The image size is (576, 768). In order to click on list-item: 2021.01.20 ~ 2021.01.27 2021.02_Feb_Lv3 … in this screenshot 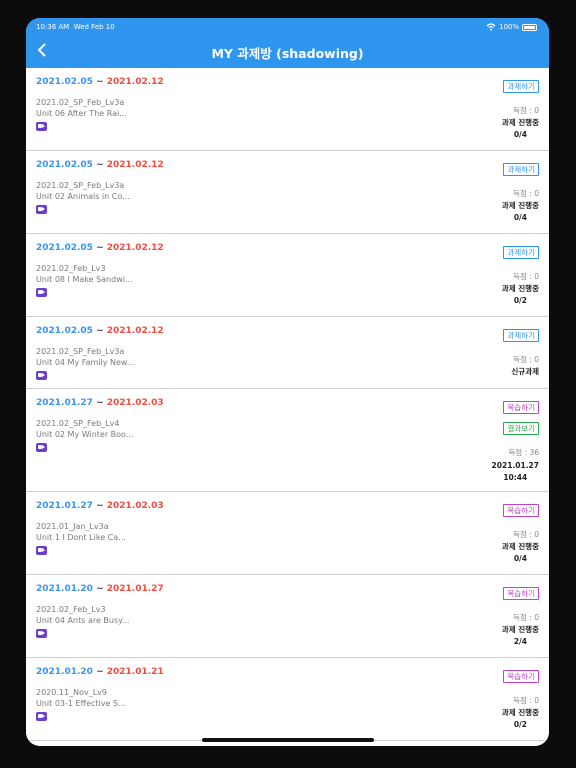, I will do `click(287, 616)`.